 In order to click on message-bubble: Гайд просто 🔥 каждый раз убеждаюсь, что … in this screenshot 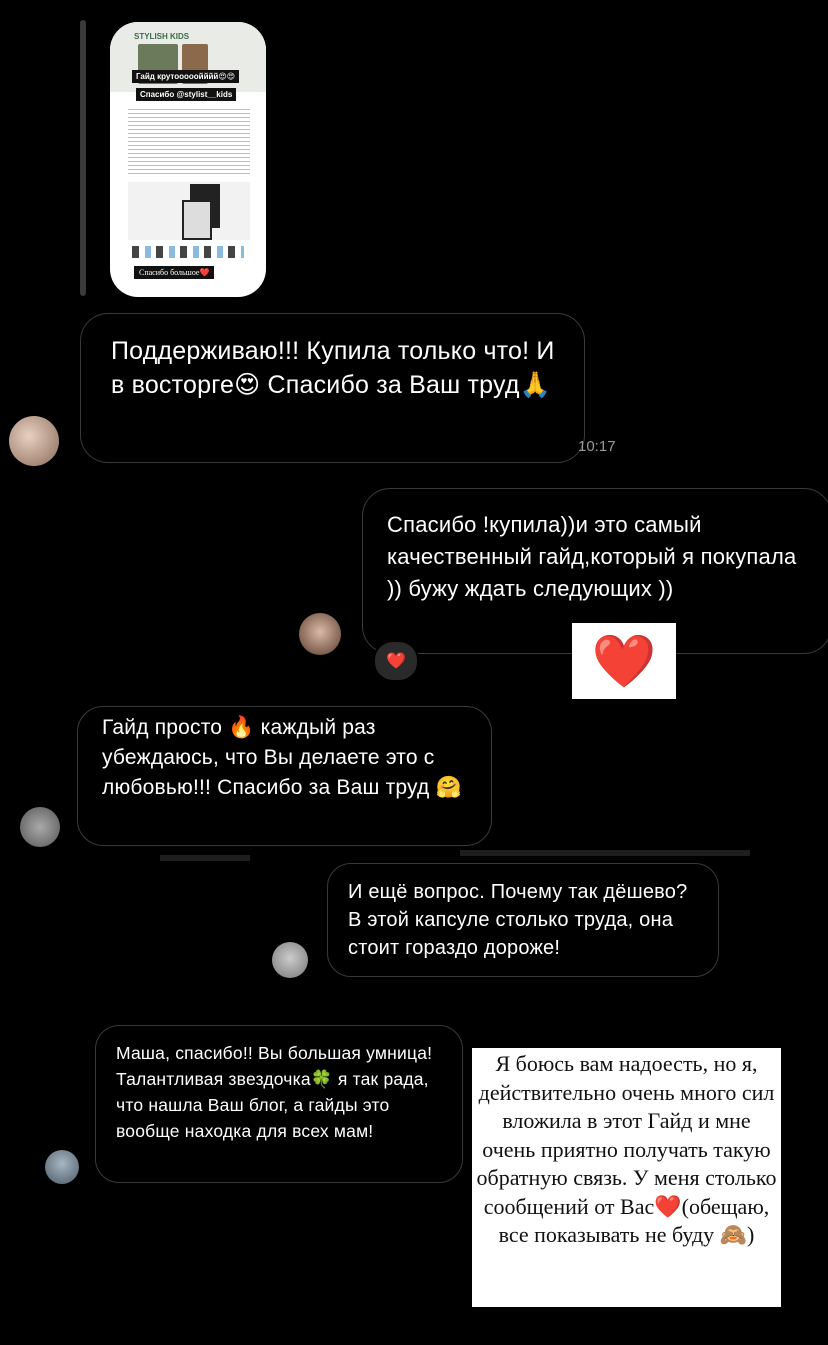, I will do `click(284, 776)`.